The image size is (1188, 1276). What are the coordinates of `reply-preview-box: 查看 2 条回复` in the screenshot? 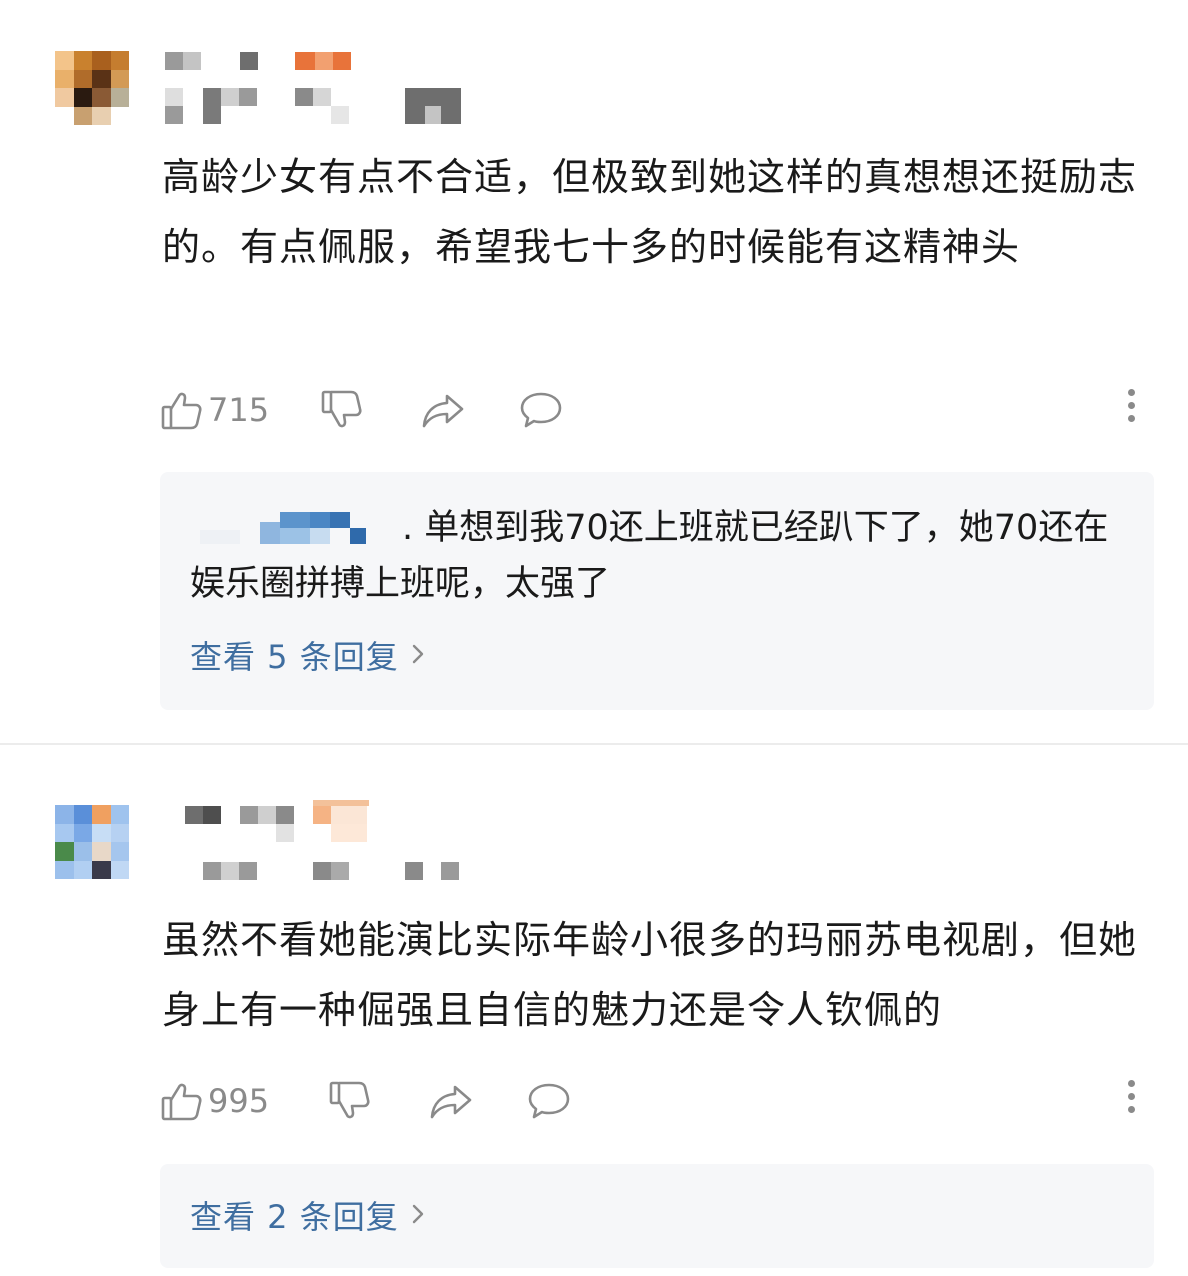 It's located at (657, 1216).